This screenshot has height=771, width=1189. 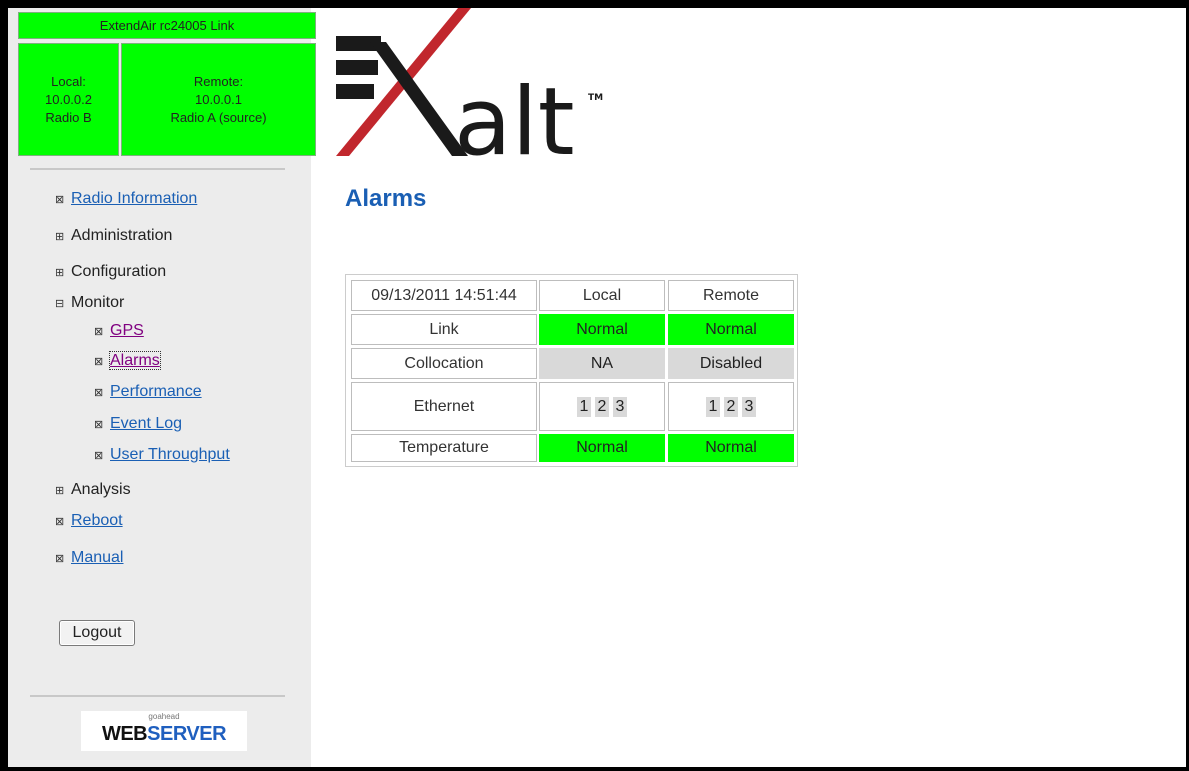 What do you see at coordinates (355, 91) in the screenshot?
I see `logo-bar-bottom` at bounding box center [355, 91].